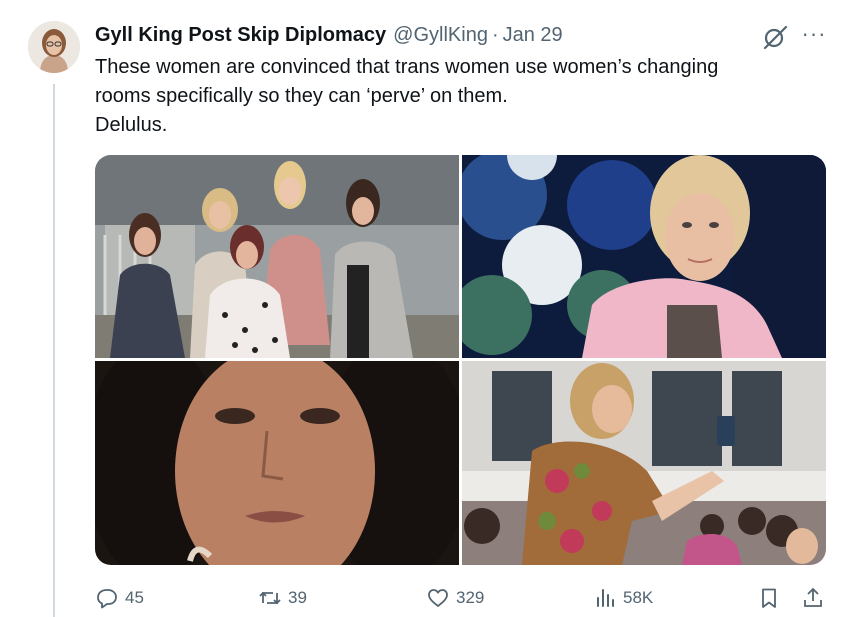 This screenshot has height=617, width=864. What do you see at coordinates (638, 597) in the screenshot?
I see `views-count: 58K` at bounding box center [638, 597].